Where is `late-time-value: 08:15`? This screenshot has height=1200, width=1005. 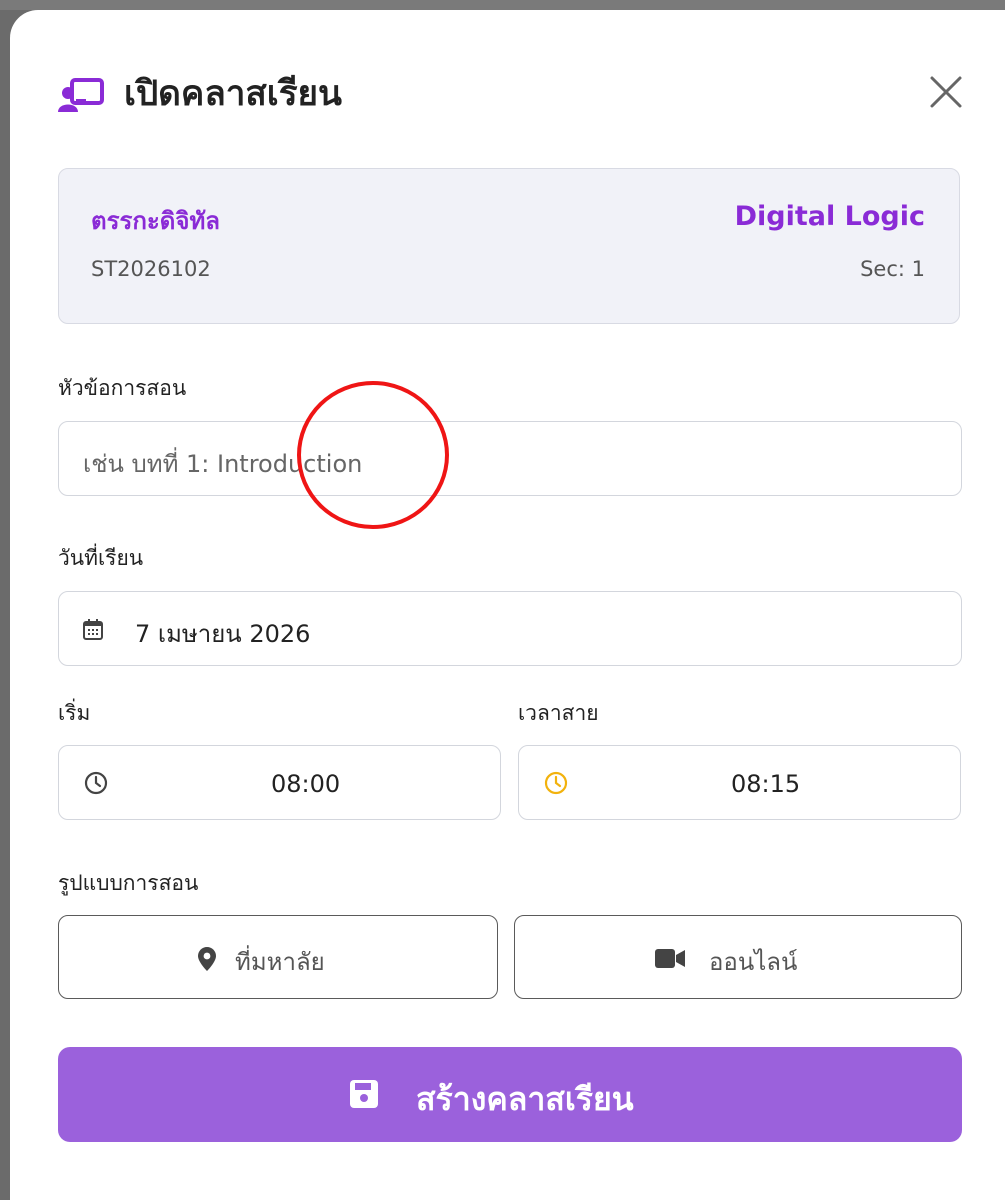
late-time-value: 08:15 is located at coordinates (766, 784).